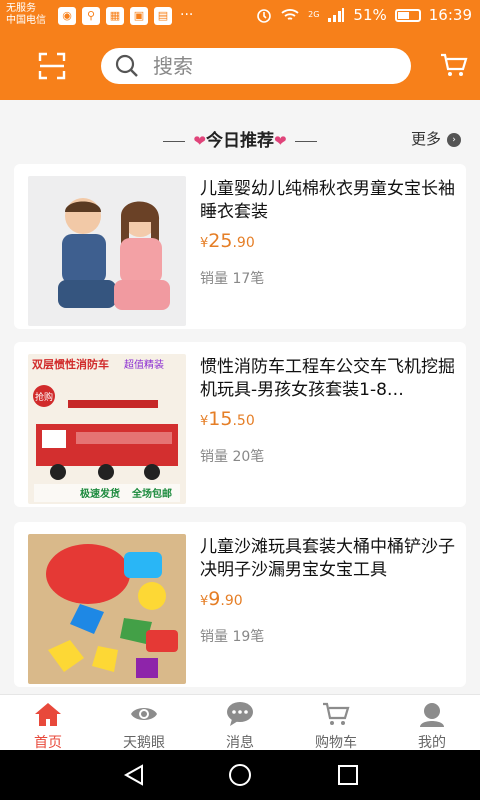  I want to click on product-sales: 销量 17笔, so click(232, 279).